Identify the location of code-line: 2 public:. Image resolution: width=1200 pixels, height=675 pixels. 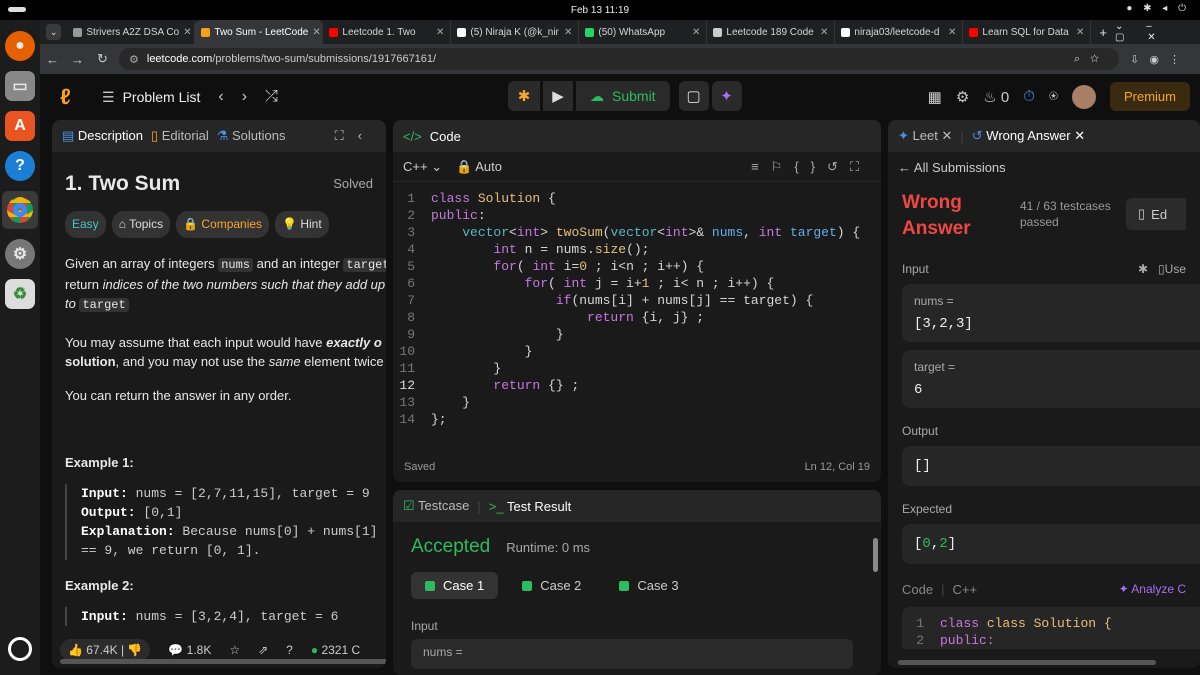
(637, 215).